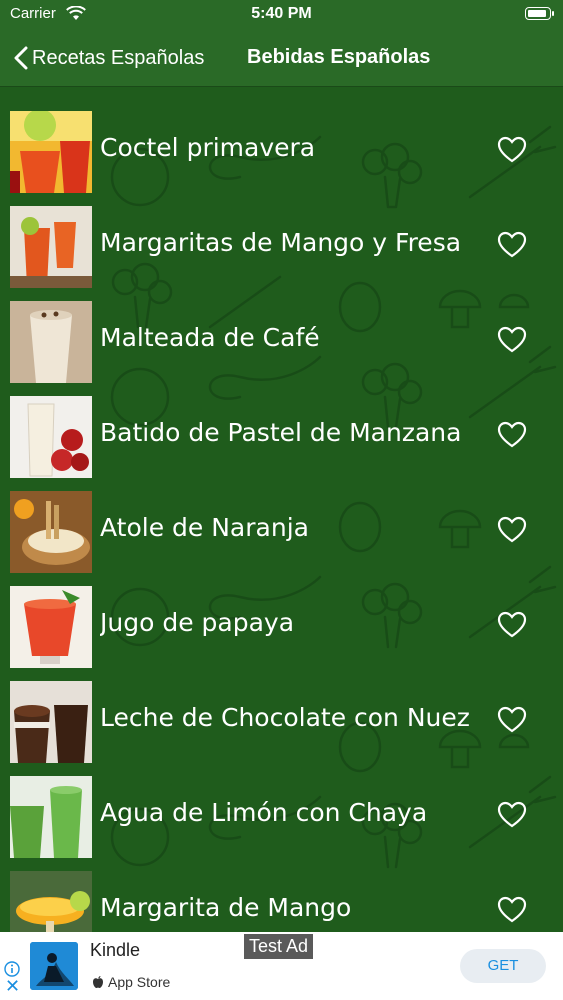 The image size is (563, 1000). What do you see at coordinates (118, 57) in the screenshot?
I see `back-button-label: Recetas Españolas` at bounding box center [118, 57].